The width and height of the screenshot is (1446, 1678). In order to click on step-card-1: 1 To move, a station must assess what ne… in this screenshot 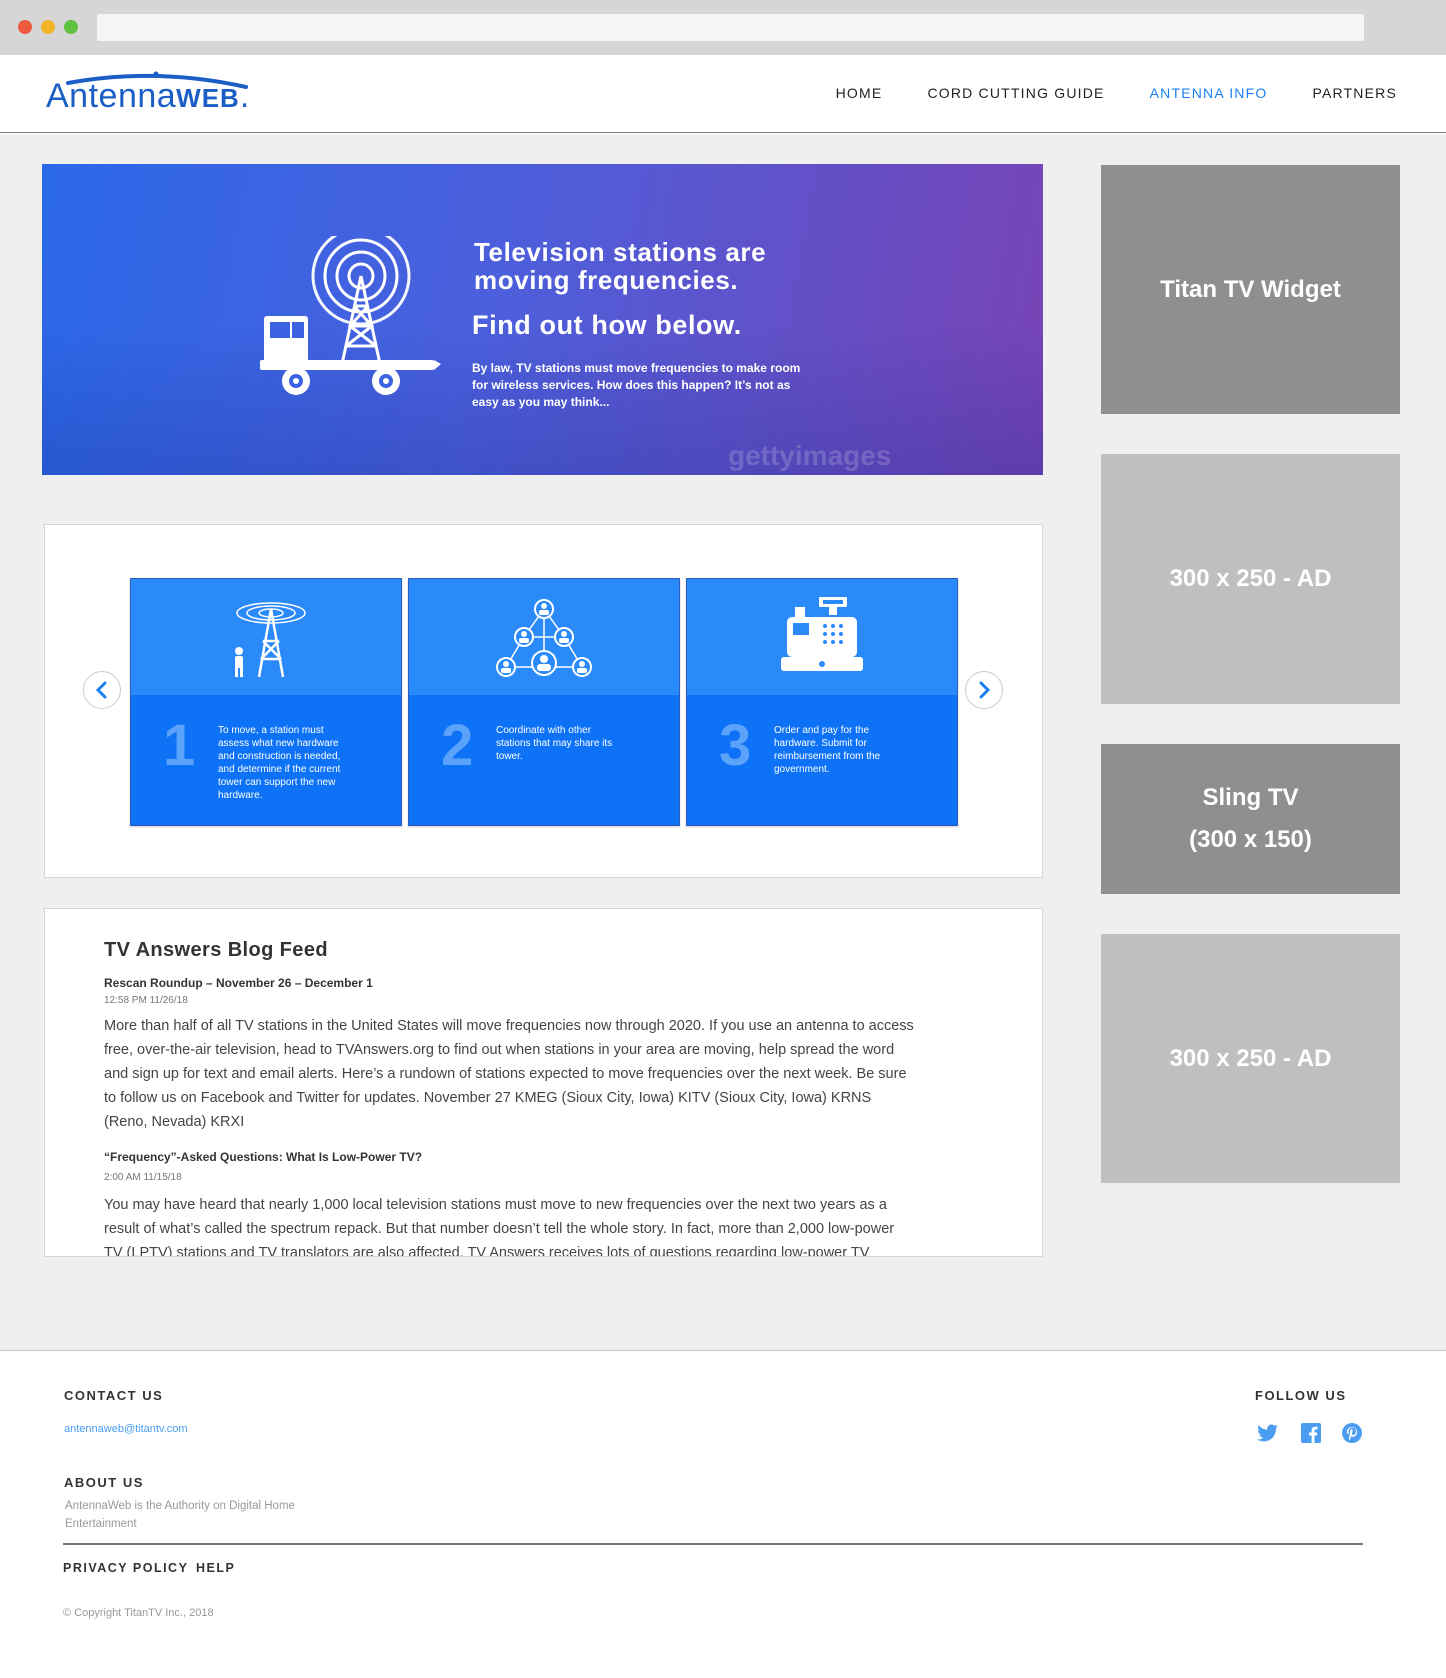, I will do `click(266, 702)`.